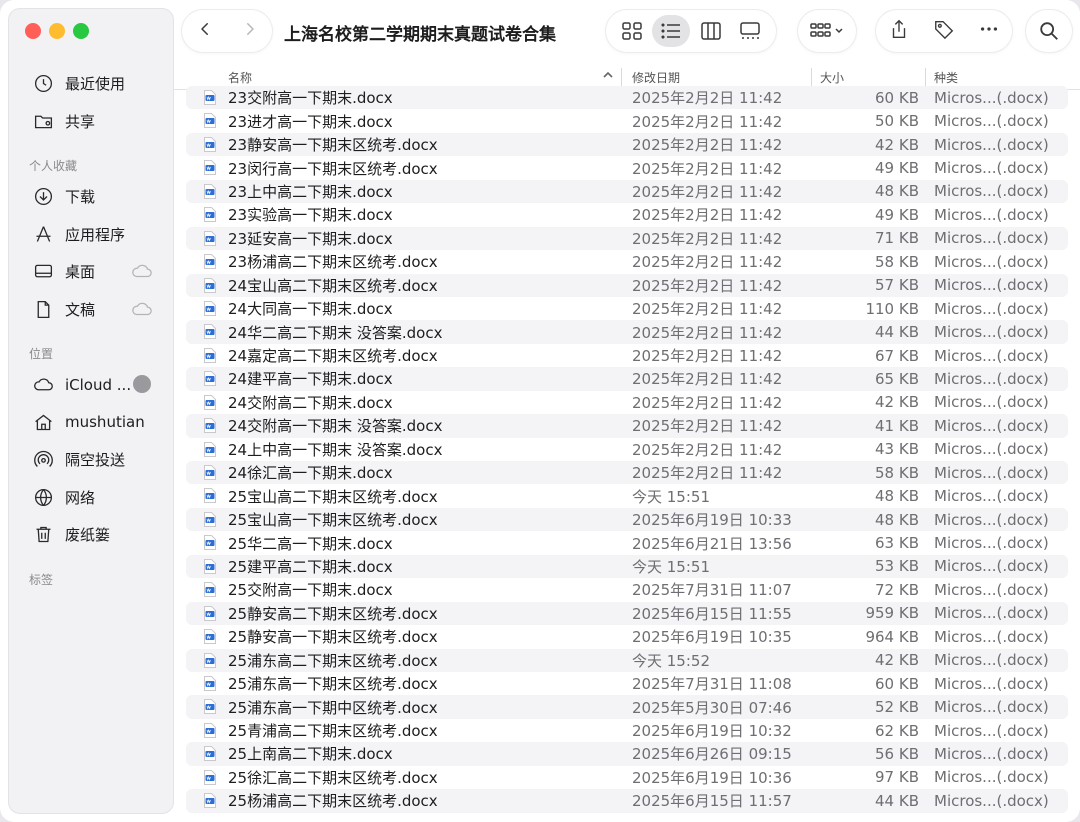  What do you see at coordinates (240, 77) in the screenshot?
I see `column-header-name: 名称` at bounding box center [240, 77].